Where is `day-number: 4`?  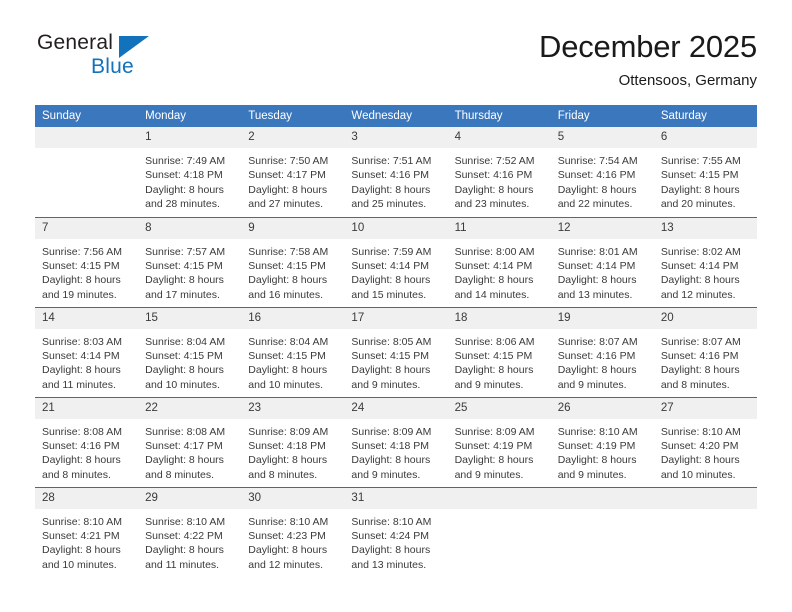
day-number: 4 is located at coordinates (499, 137).